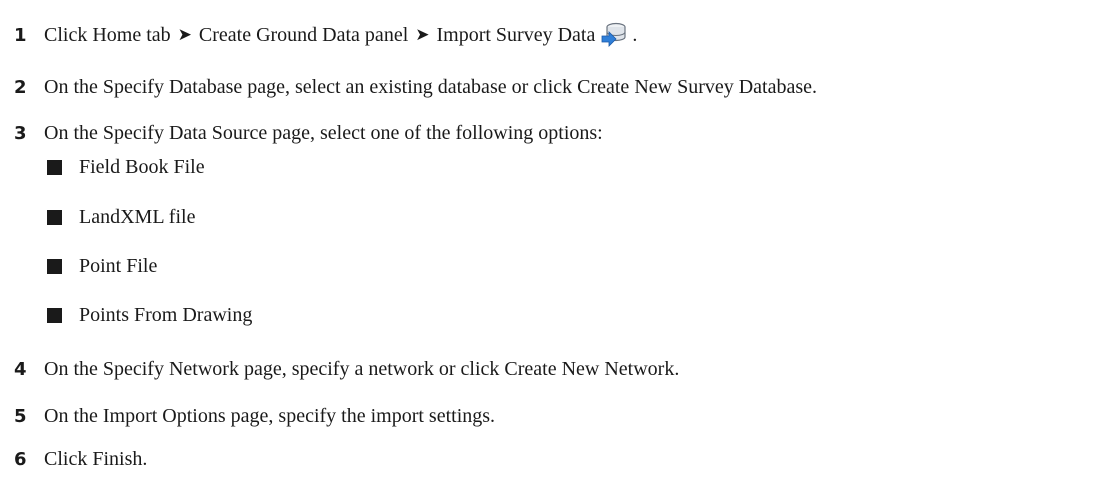  I want to click on ui-path-import-survey-data: Import Survey Data, so click(516, 34).